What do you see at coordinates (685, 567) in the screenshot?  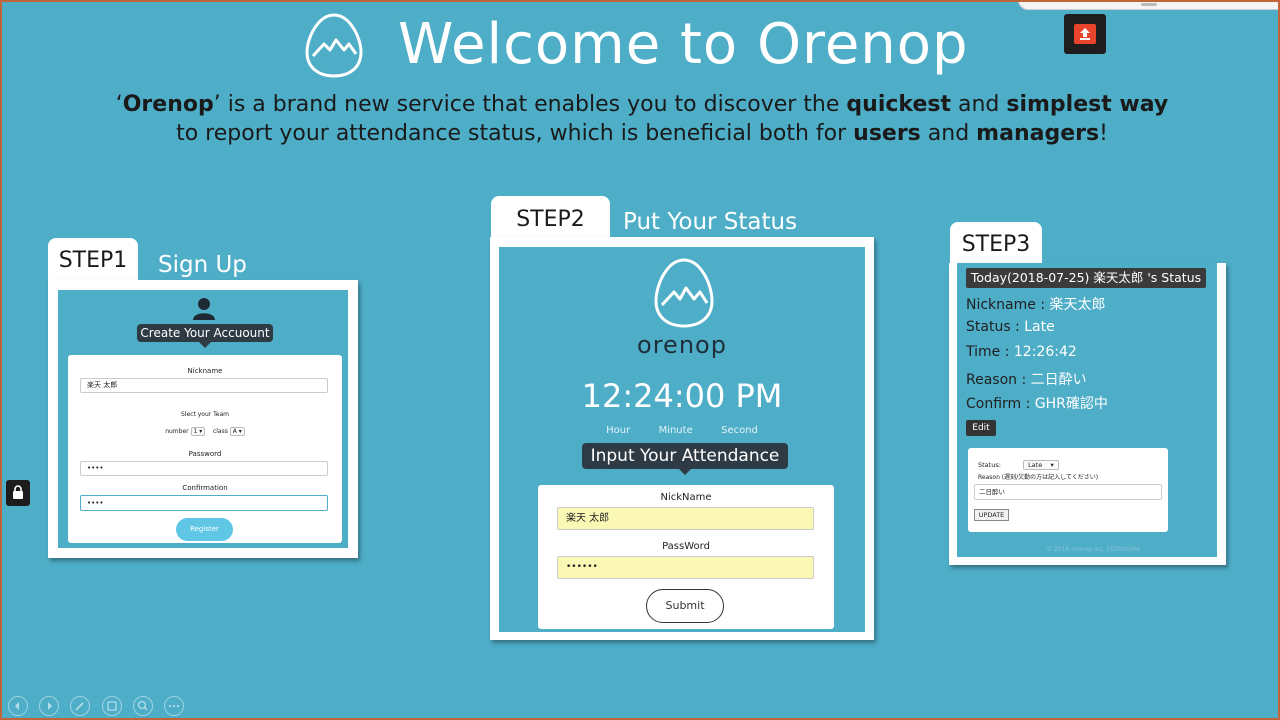 I see `attendance-password-input: ••••••` at bounding box center [685, 567].